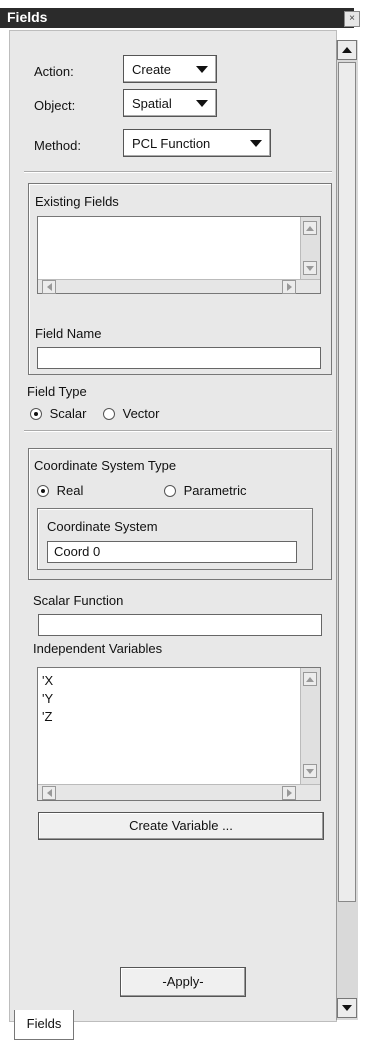 The image size is (370, 1045). What do you see at coordinates (183, 982) in the screenshot?
I see `apply-button: -Apply-` at bounding box center [183, 982].